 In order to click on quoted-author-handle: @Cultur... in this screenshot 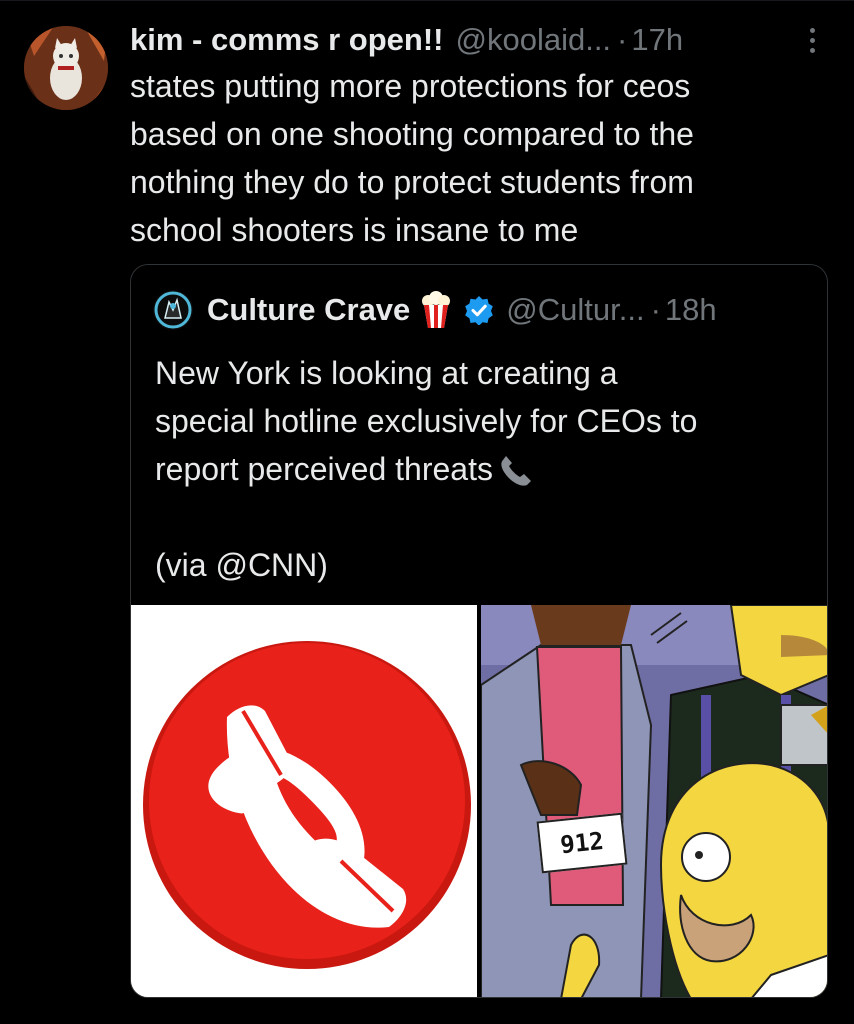, I will do `click(575, 310)`.